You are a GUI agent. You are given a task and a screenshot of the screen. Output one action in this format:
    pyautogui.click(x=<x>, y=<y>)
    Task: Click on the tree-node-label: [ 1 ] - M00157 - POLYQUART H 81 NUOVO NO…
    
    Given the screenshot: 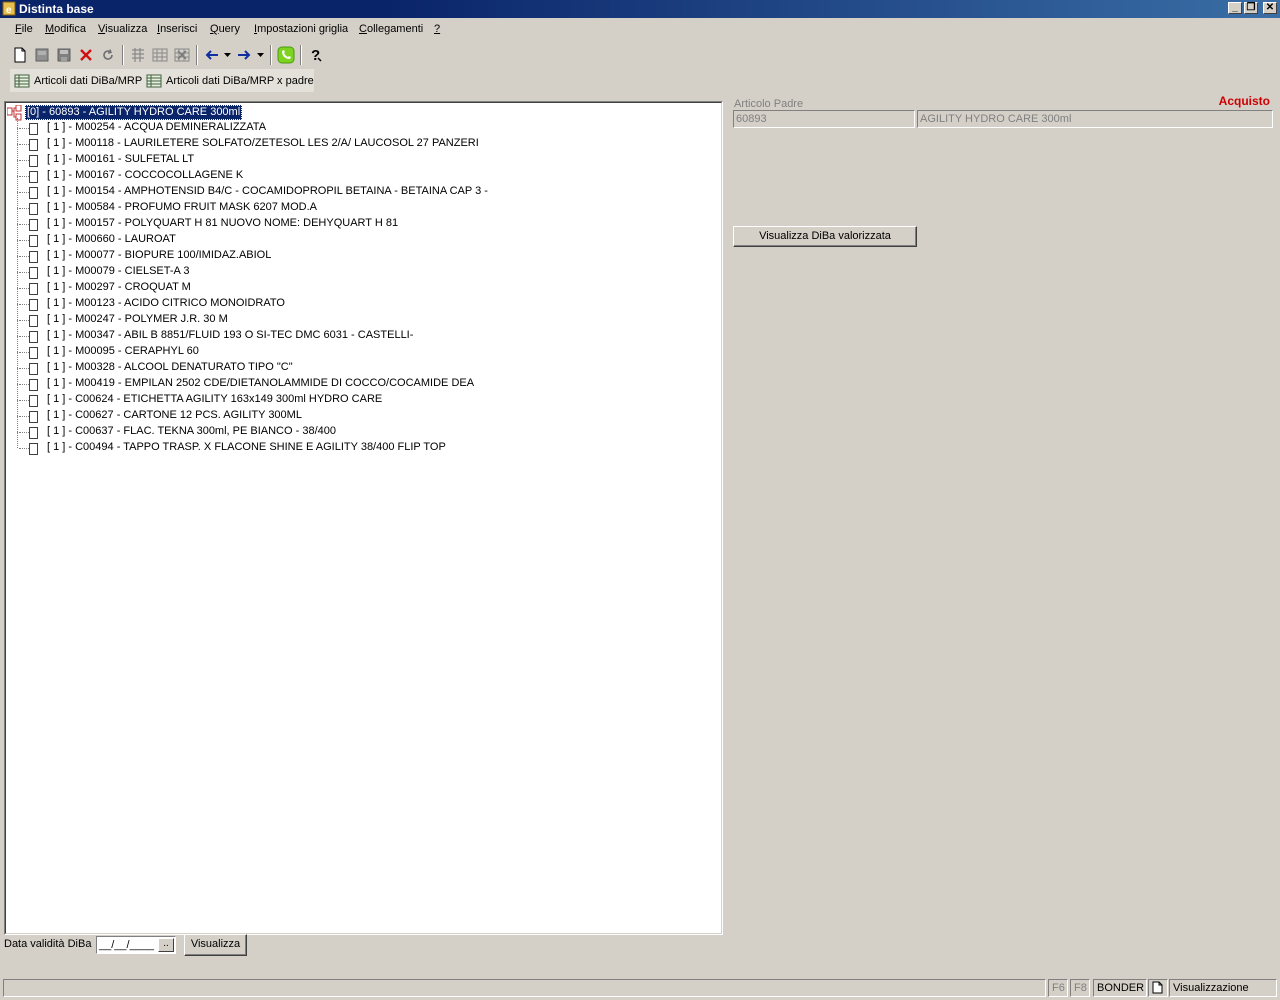 What is the action you would take?
    pyautogui.click(x=223, y=223)
    